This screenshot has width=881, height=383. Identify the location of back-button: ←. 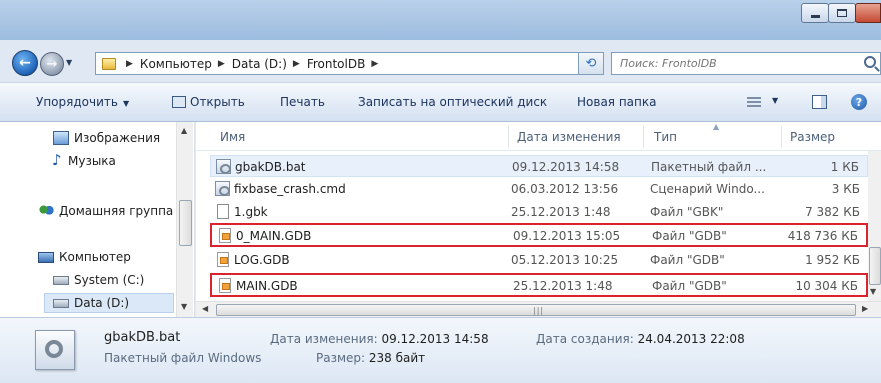
(25, 63).